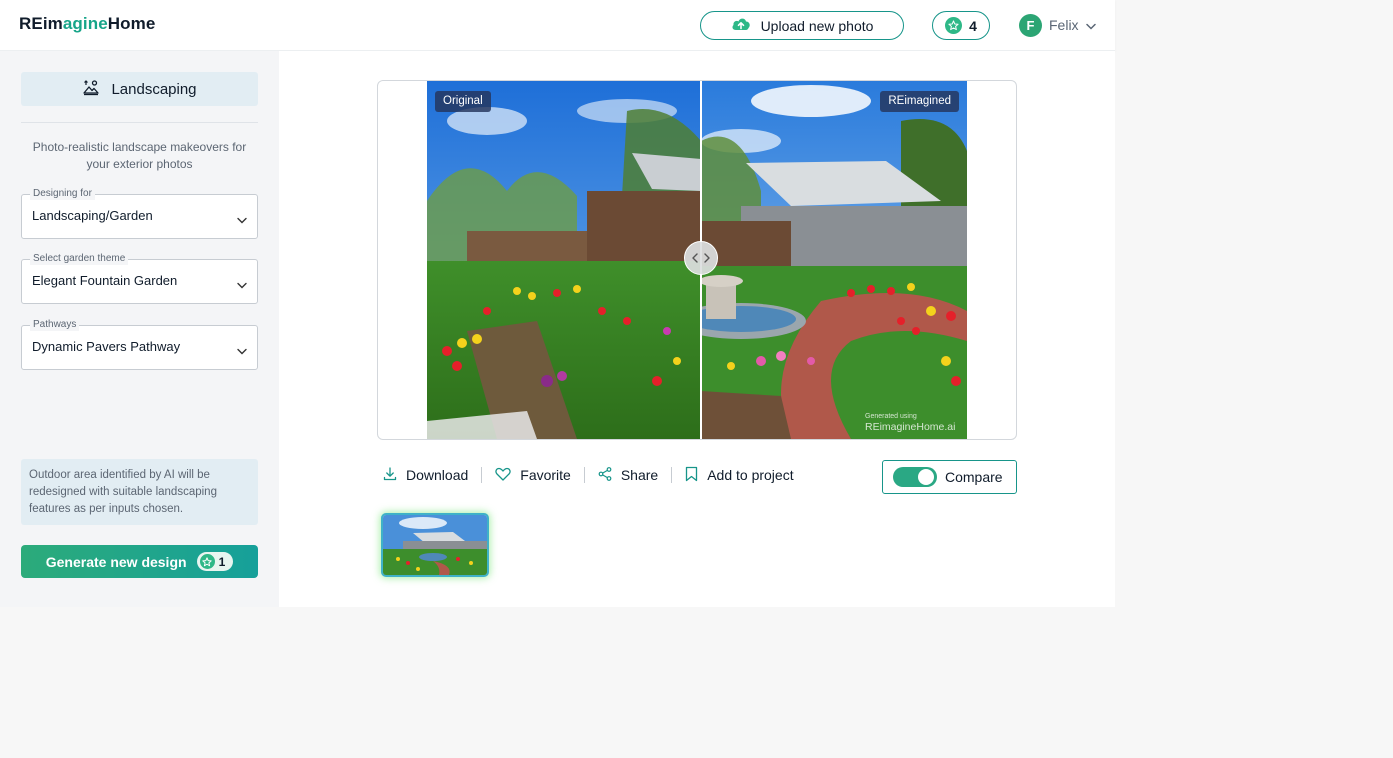 This screenshot has width=1393, height=758. Describe the element at coordinates (919, 101) in the screenshot. I see `reimagined-tag: REimagined` at that location.